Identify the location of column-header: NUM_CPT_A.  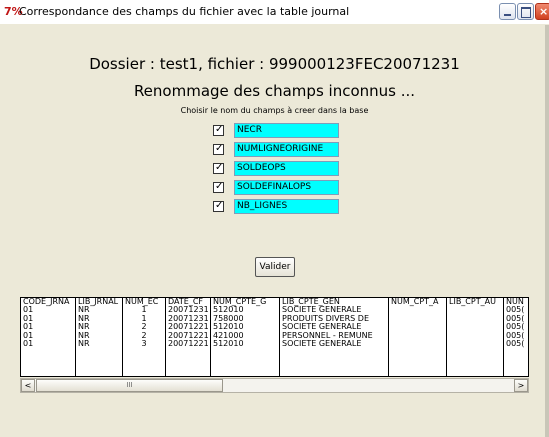
(417, 302).